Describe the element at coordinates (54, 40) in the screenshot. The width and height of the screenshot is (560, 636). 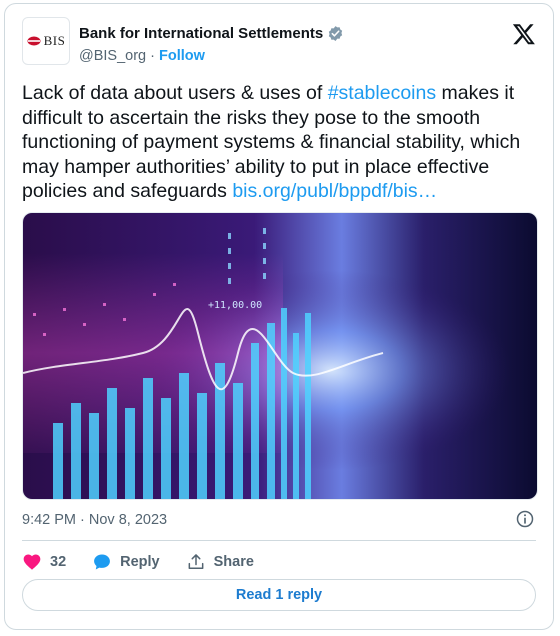
I see `avatar-logo-text: BIS` at that location.